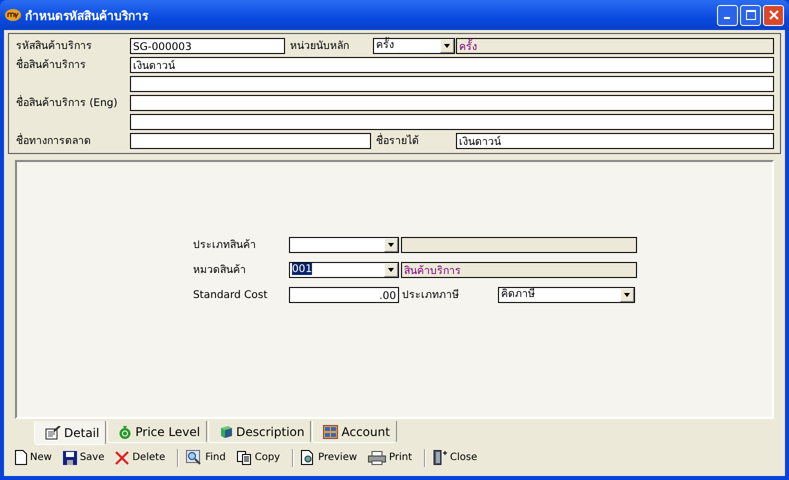 The width and height of the screenshot is (789, 480). Describe the element at coordinates (615, 46) in the screenshot. I see `display-field: ครั้ง` at that location.